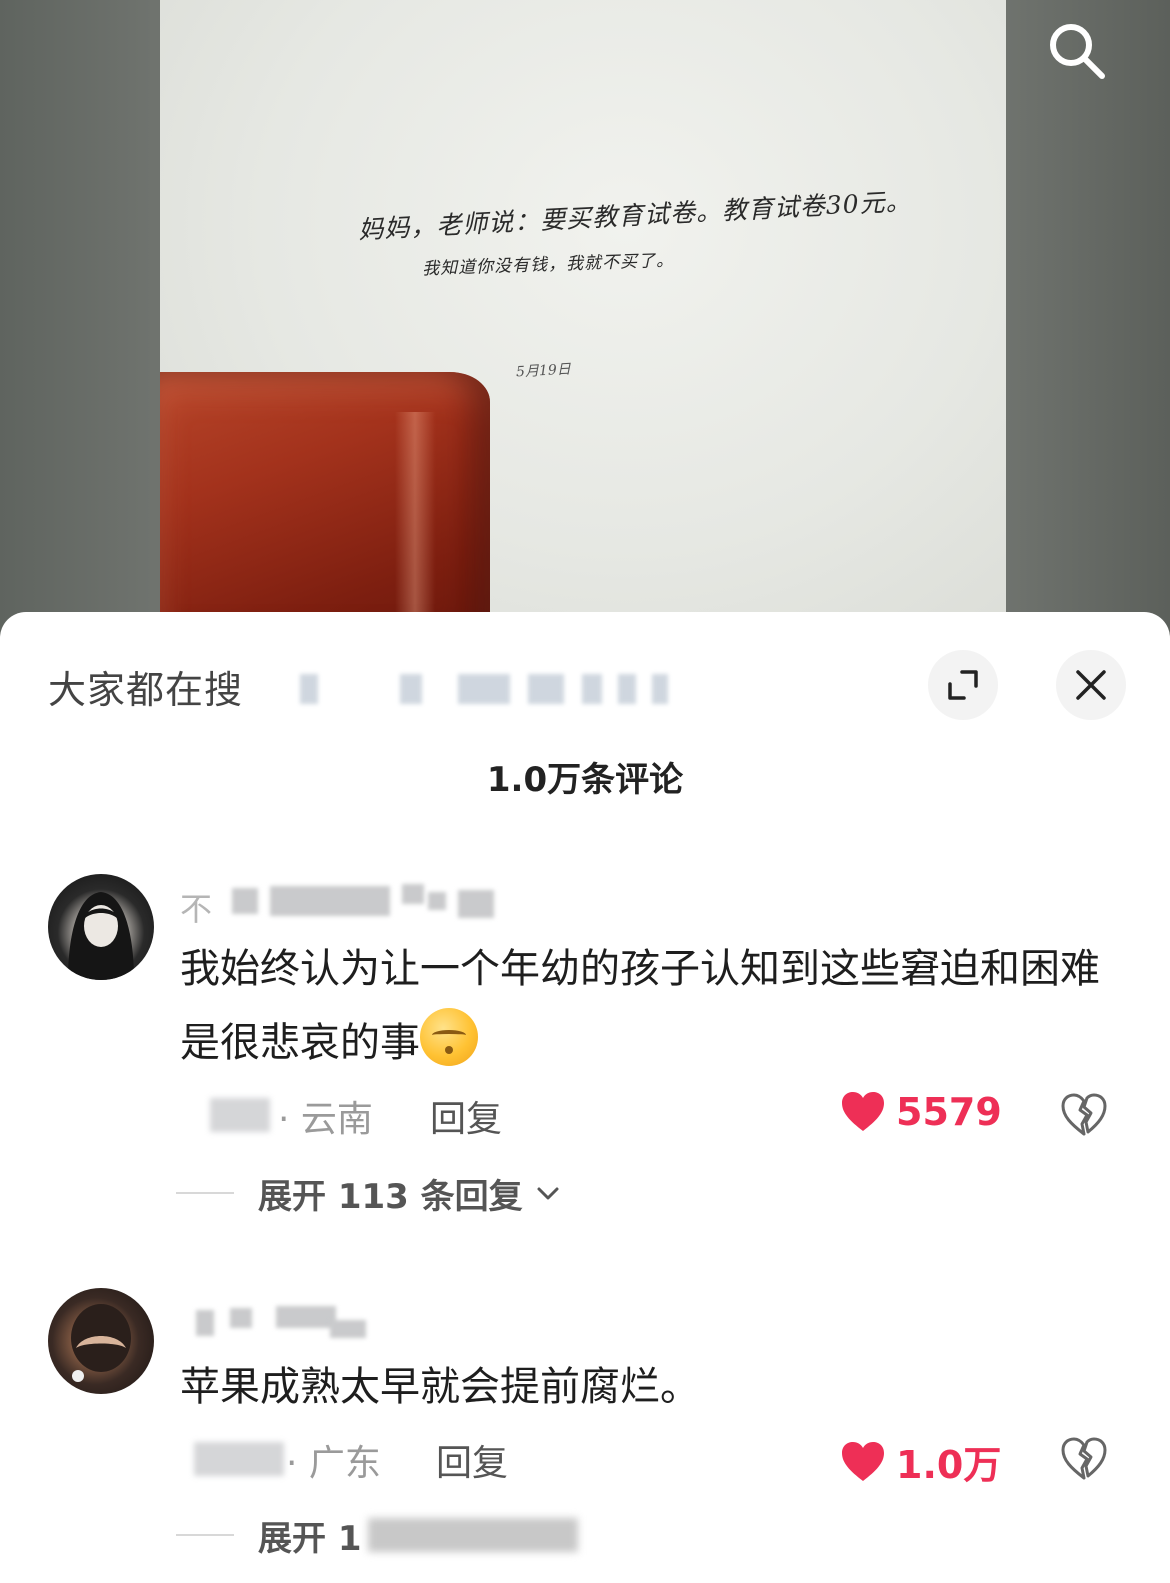  Describe the element at coordinates (449, 1037) in the screenshot. I see `disappointed-emoji-icon` at that location.